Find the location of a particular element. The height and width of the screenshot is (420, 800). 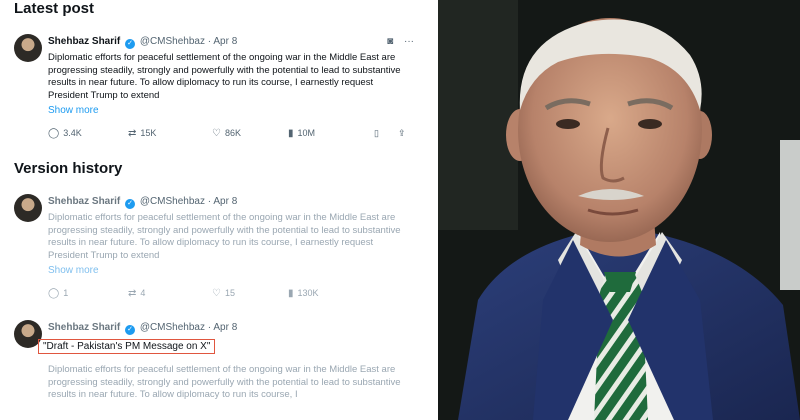

tie is located at coordinates (621, 346).